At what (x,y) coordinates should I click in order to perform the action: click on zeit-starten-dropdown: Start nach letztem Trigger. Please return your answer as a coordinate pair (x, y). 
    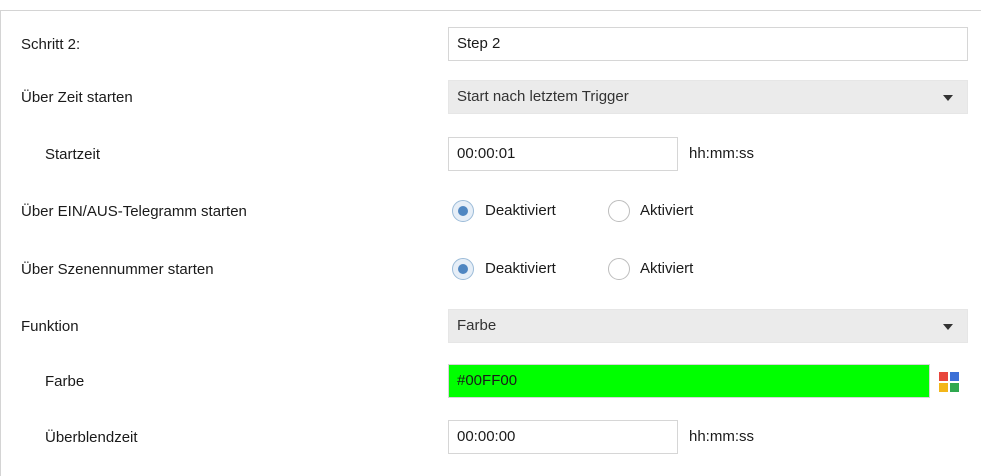
    Looking at the image, I should click on (708, 97).